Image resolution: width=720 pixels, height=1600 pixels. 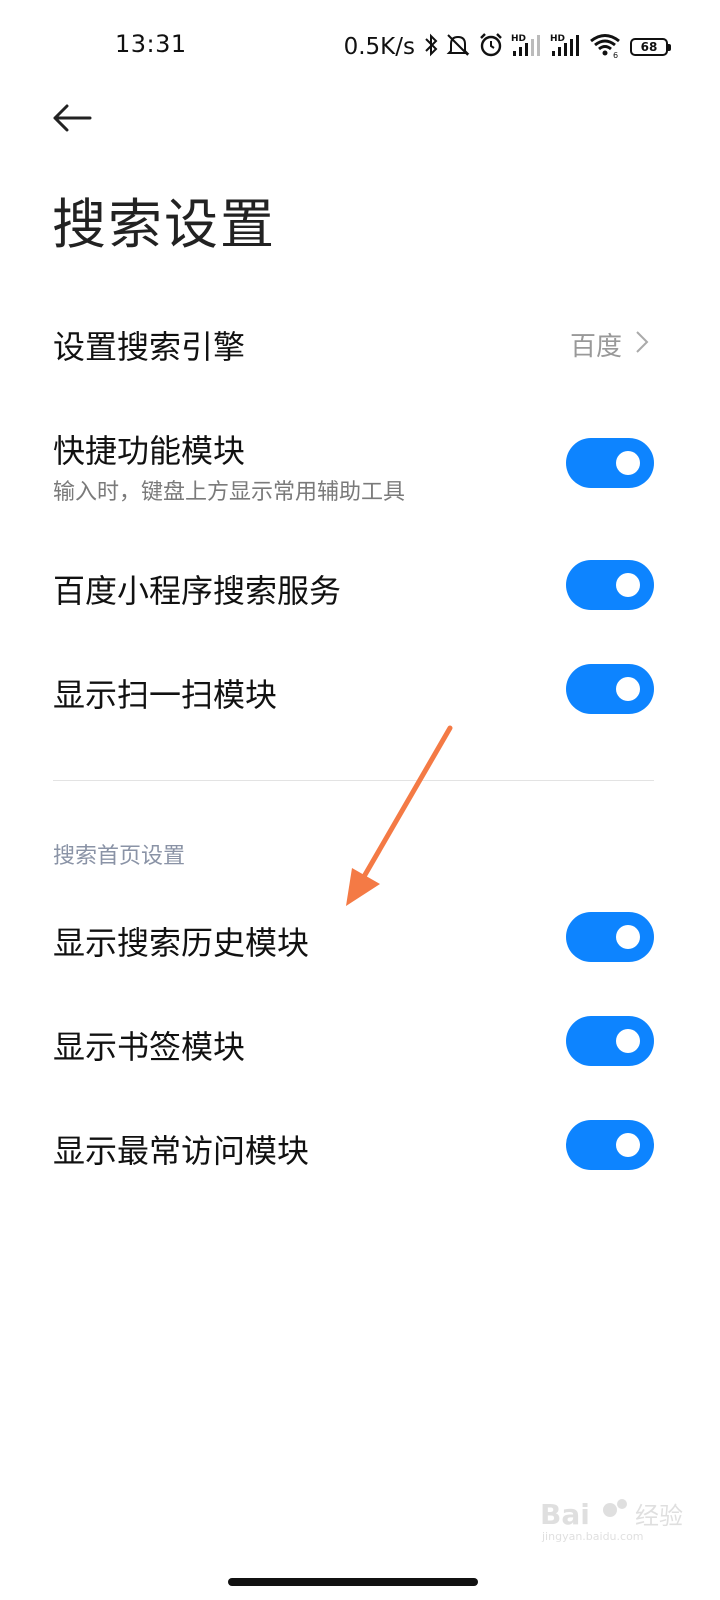 What do you see at coordinates (197, 591) in the screenshot?
I see `mini-program-label: 百度小程序搜索服务` at bounding box center [197, 591].